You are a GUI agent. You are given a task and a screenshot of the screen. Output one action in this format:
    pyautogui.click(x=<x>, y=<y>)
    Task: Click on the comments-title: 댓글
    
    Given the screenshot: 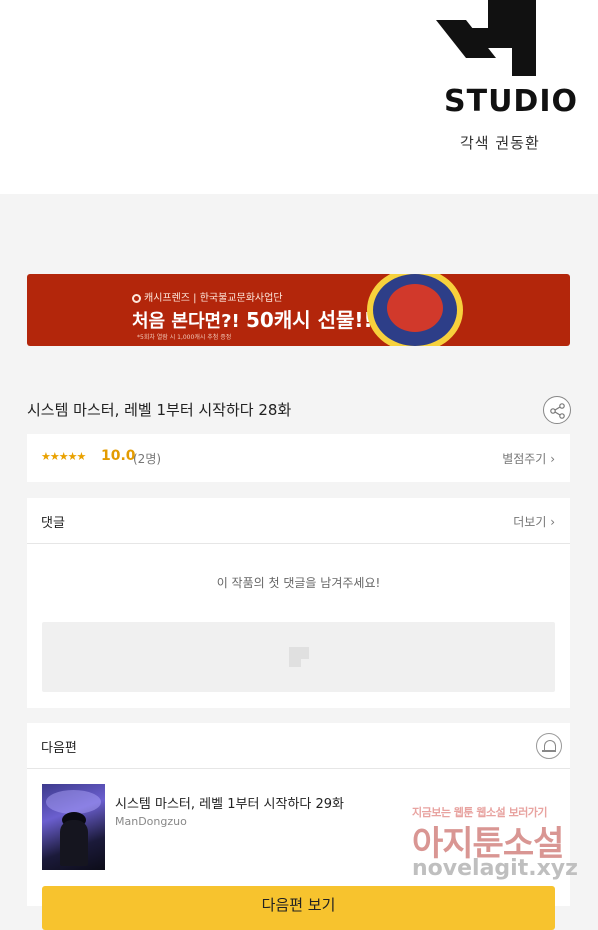 What is the action you would take?
    pyautogui.click(x=53, y=523)
    